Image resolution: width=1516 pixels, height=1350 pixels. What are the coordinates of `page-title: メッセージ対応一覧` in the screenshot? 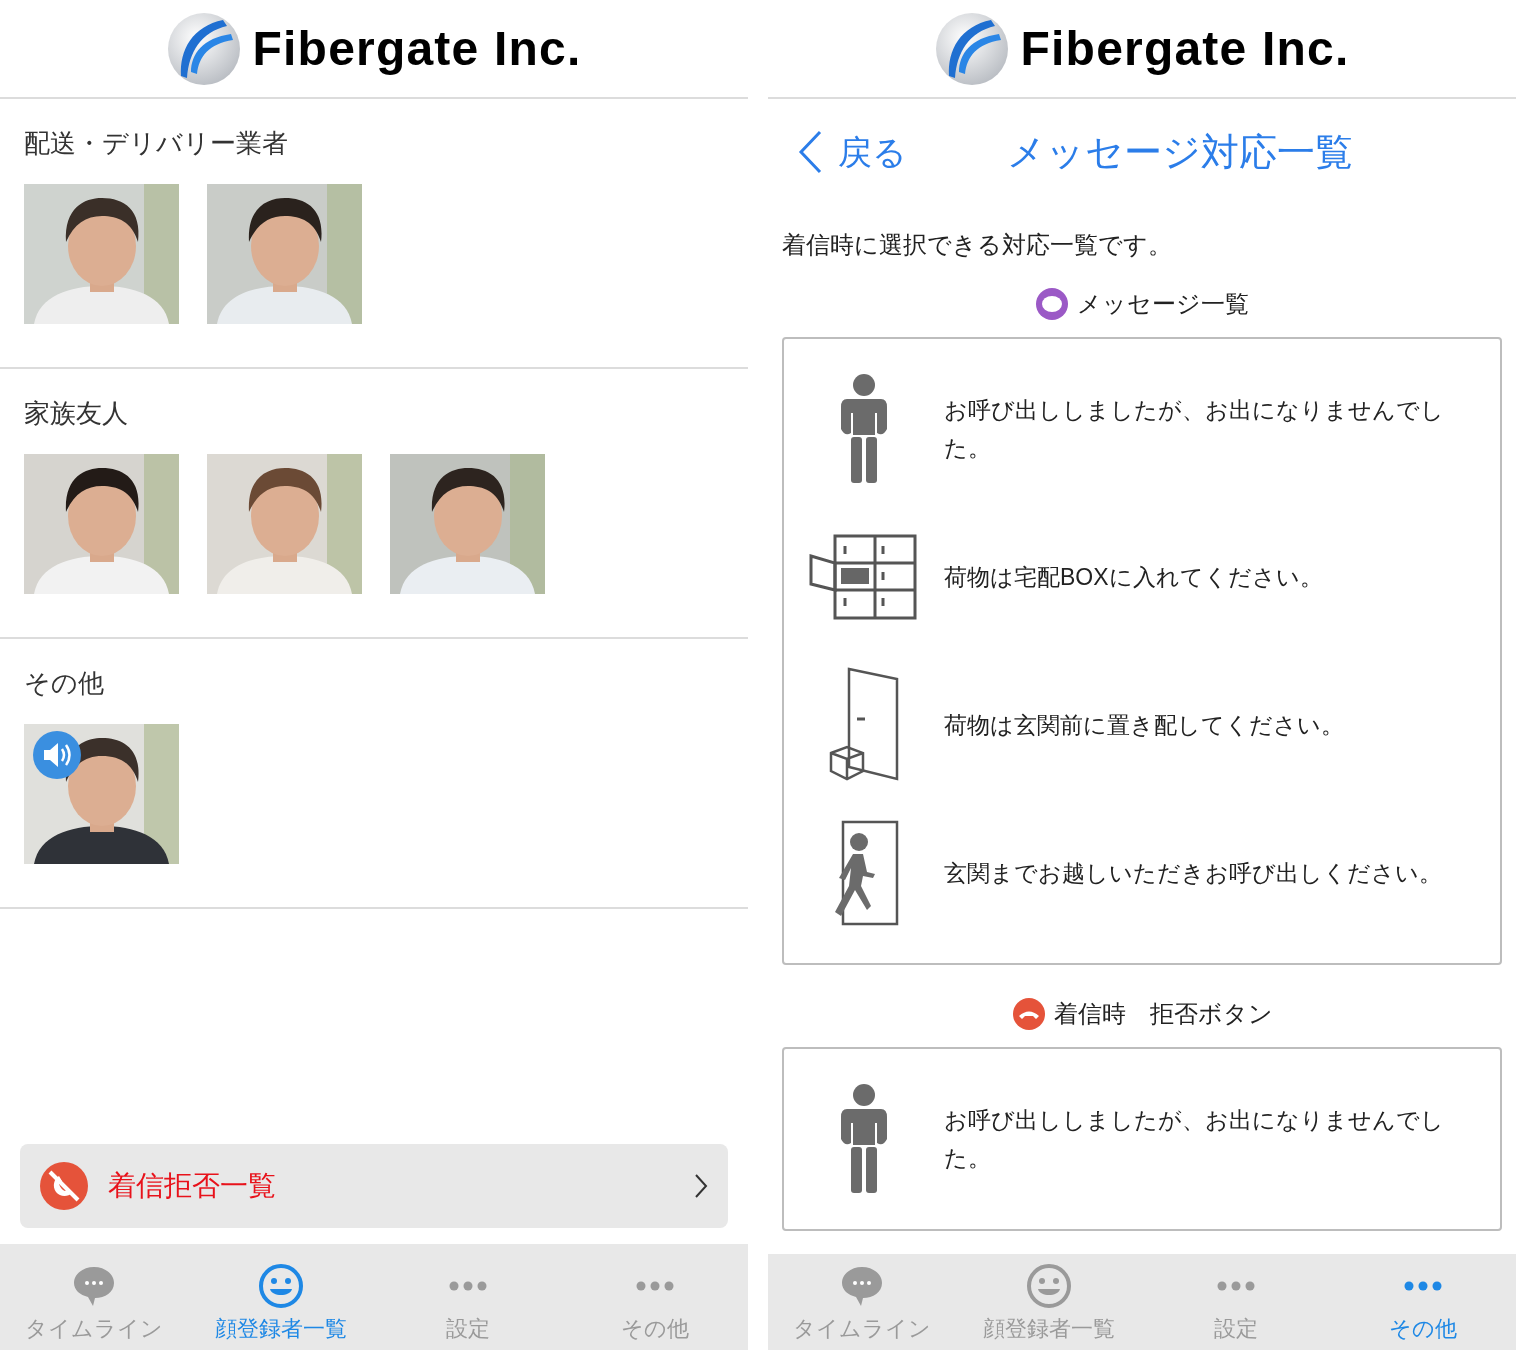 It's located at (1180, 152).